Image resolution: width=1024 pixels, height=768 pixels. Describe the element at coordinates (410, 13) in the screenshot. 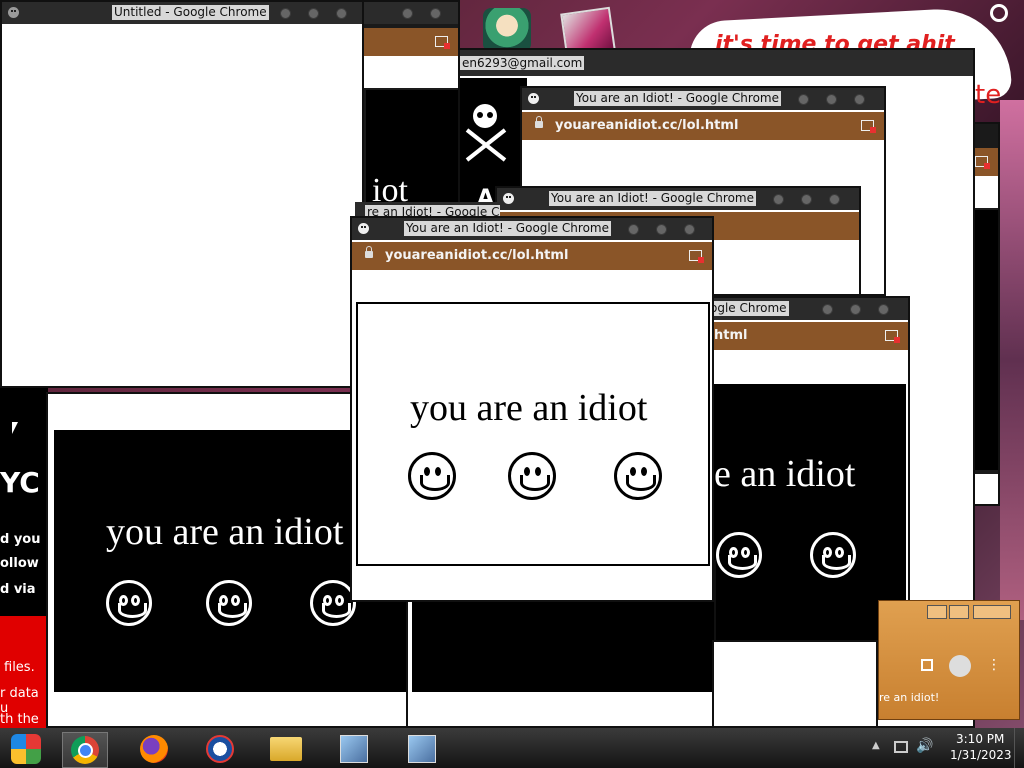

I see `title-bar` at that location.